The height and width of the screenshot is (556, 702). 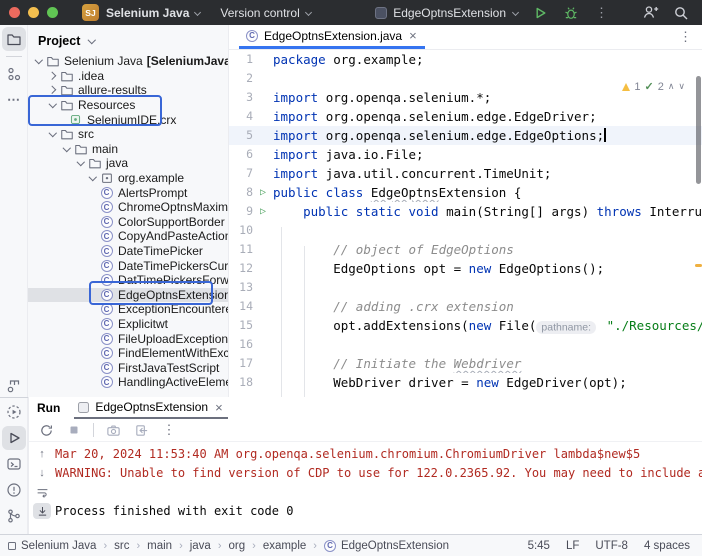 What do you see at coordinates (447, 13) in the screenshot?
I see `run-configuration-selector: EdgeOptnsExtension` at bounding box center [447, 13].